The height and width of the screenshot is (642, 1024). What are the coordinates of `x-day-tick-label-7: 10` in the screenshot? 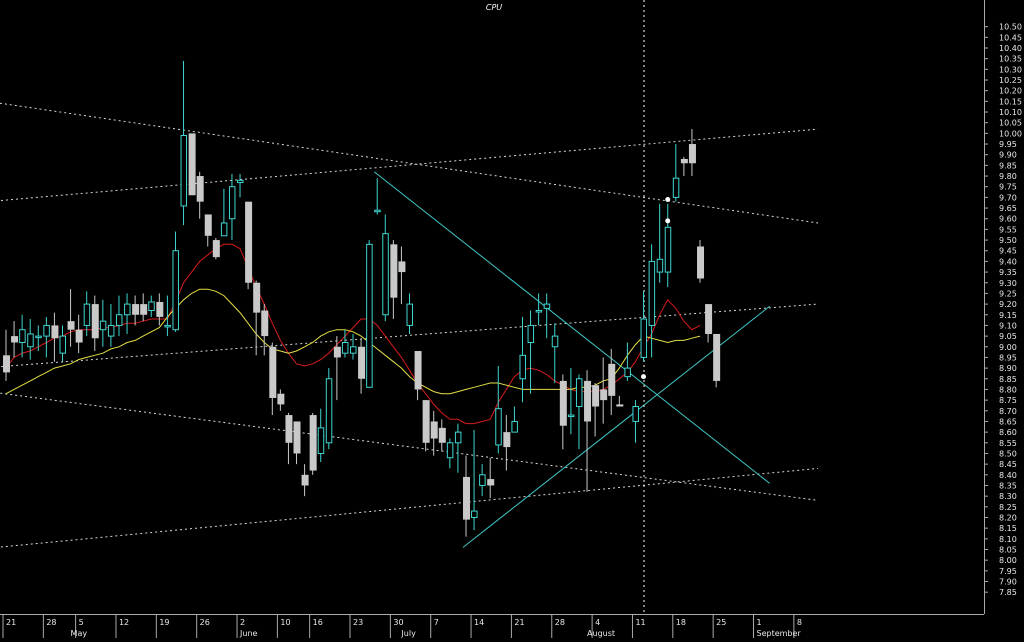 It's located at (285, 622).